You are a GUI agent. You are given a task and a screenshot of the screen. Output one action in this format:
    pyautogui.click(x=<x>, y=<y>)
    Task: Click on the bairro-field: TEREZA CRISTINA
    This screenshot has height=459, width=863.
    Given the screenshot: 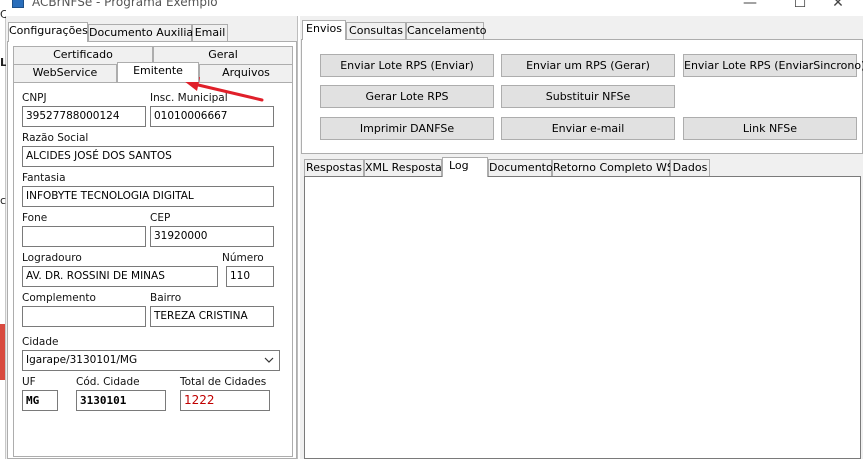 What is the action you would take?
    pyautogui.click(x=212, y=316)
    